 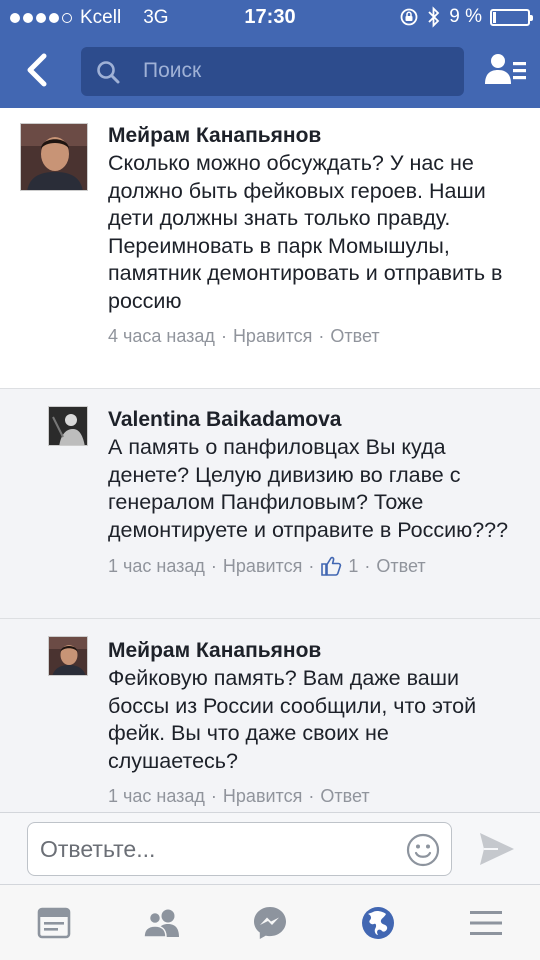 I want to click on tab-menu, so click(x=486, y=923).